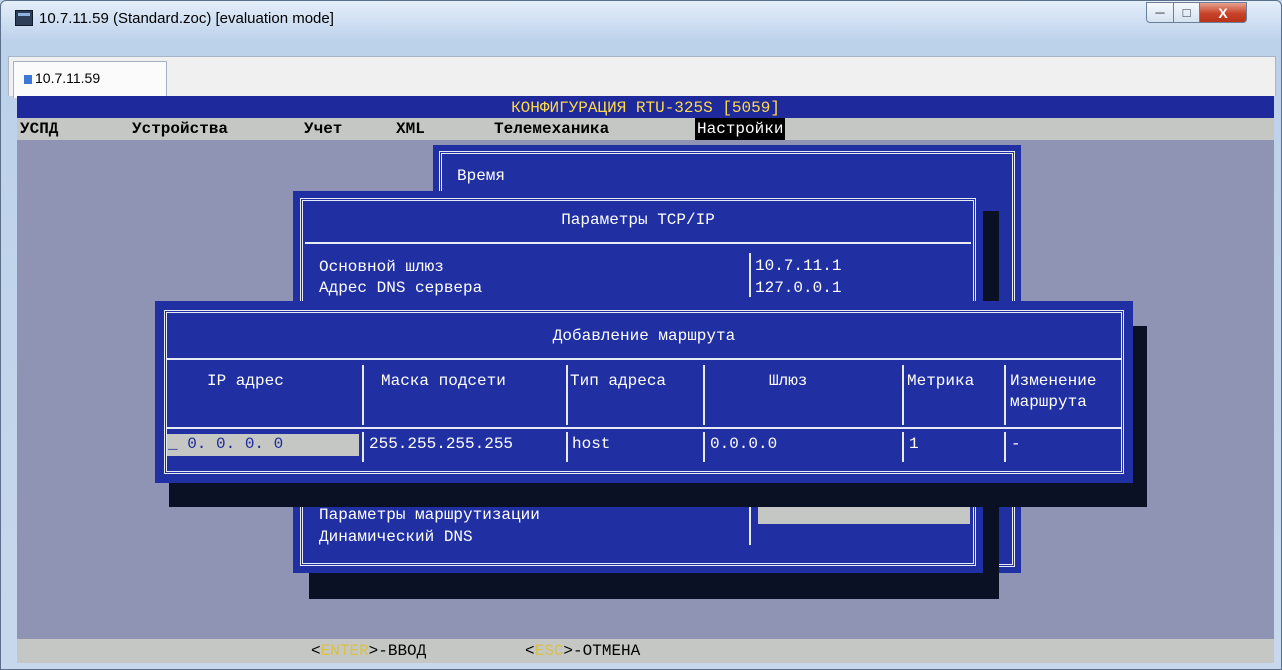 This screenshot has height=670, width=1282. Describe the element at coordinates (401, 288) in the screenshot. I see `dns-label: Адрес DNS сервера` at that location.